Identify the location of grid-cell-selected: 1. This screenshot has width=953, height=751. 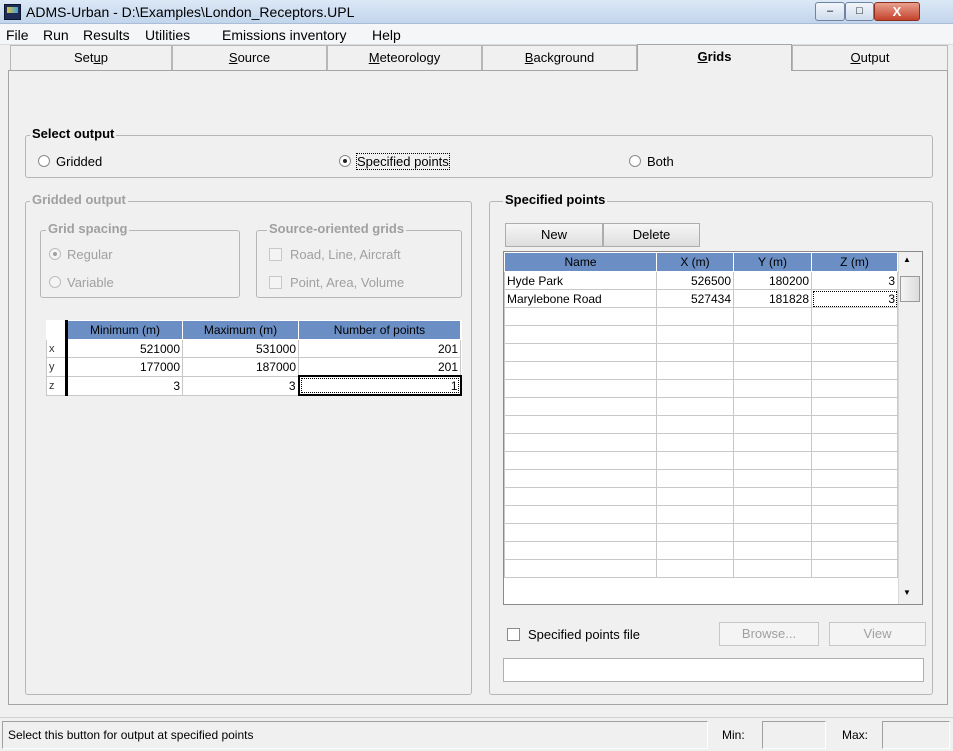
(379, 385).